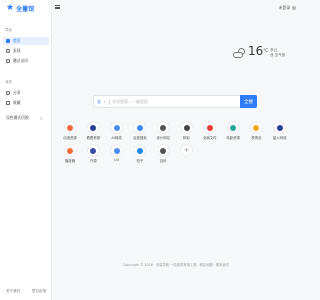 This screenshot has width=320, height=300. I want to click on site-shortcut: 电影资源, so click(233, 131).